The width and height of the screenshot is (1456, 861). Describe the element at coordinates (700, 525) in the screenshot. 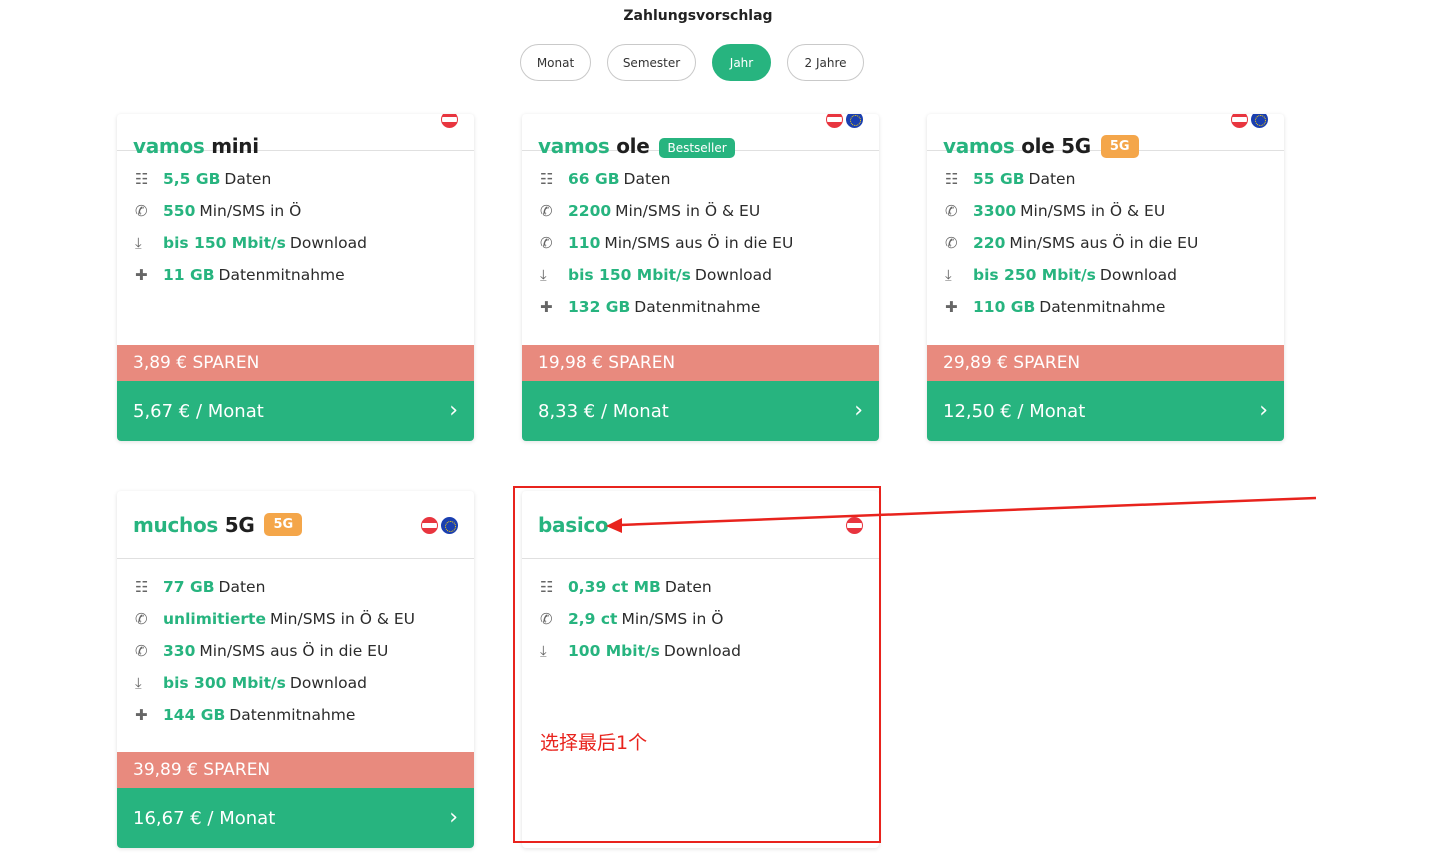

I see `plan-header: basico` at that location.